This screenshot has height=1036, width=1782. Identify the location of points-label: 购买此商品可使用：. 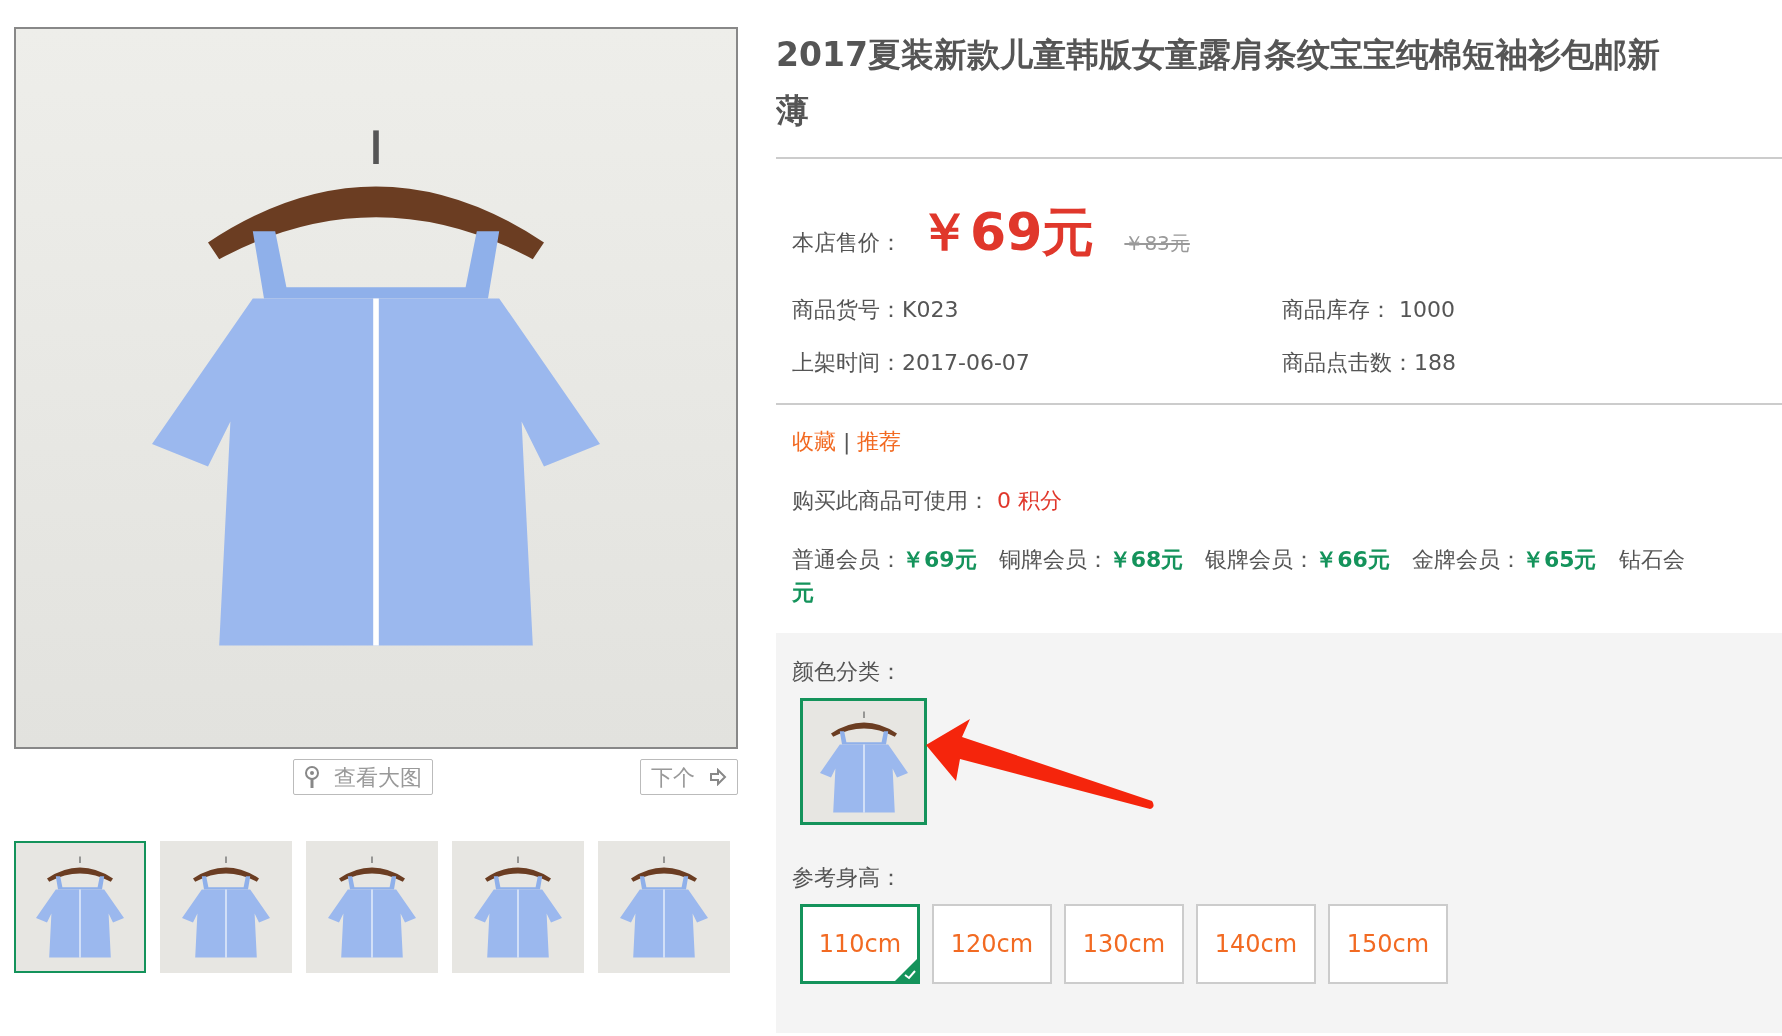
(891, 500).